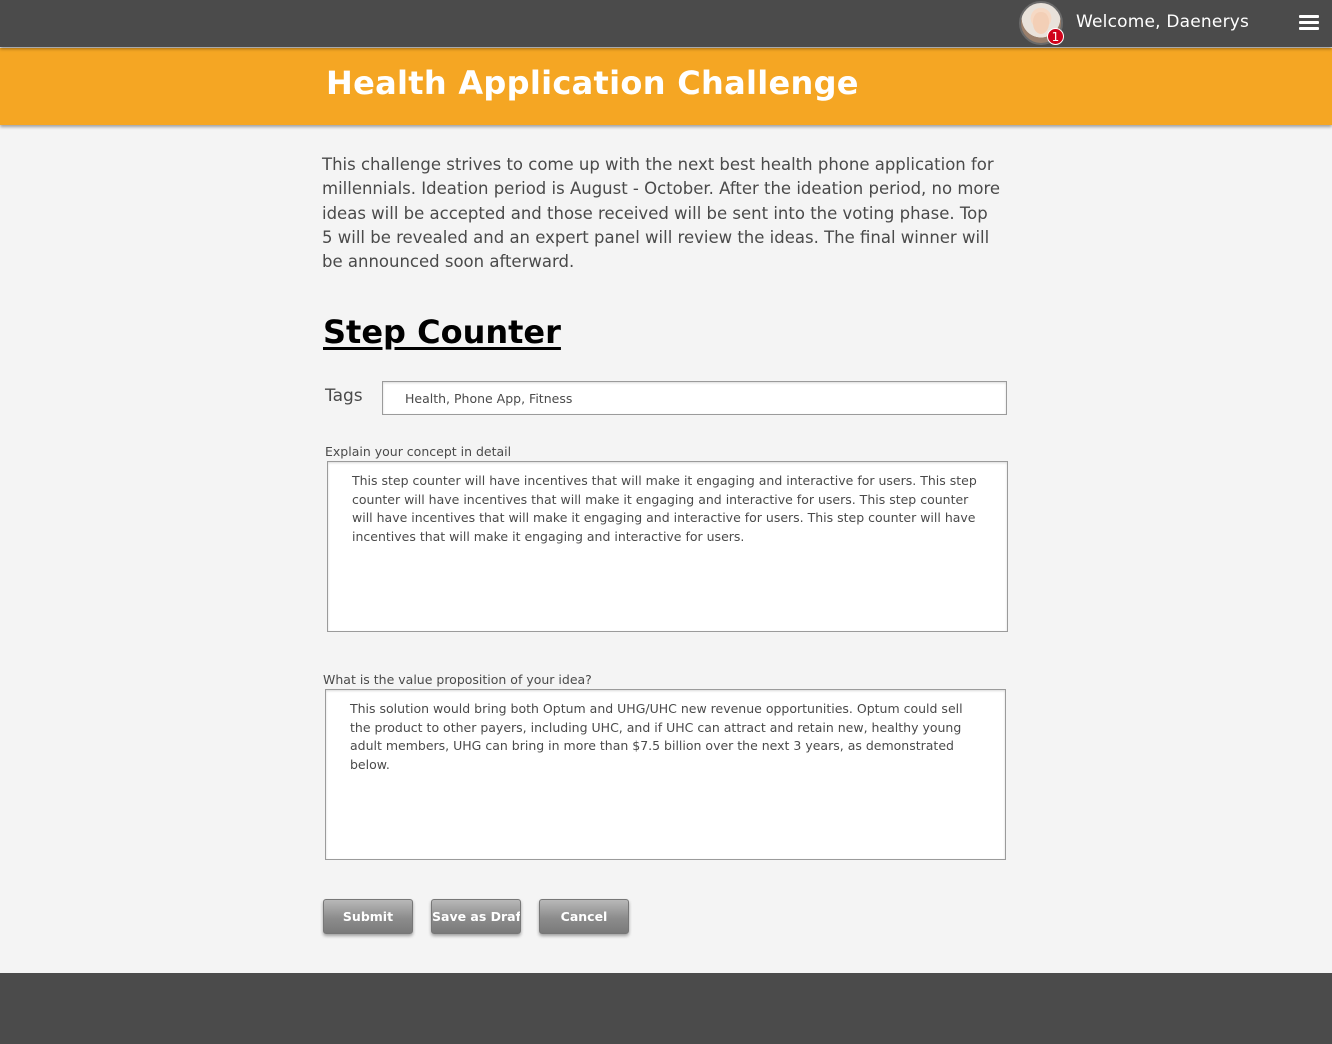  What do you see at coordinates (584, 916) in the screenshot?
I see `cancel-button: Cancel` at bounding box center [584, 916].